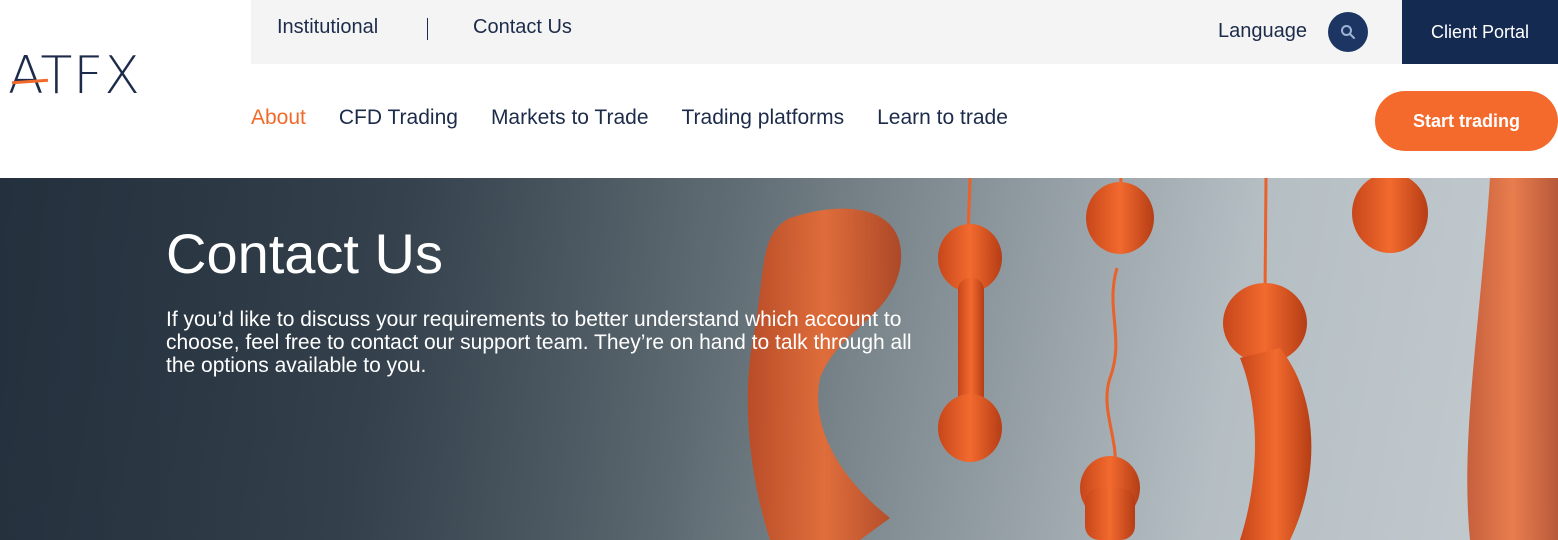  I want to click on nav-item-markets-to-trade: Markets to Trade, so click(570, 122).